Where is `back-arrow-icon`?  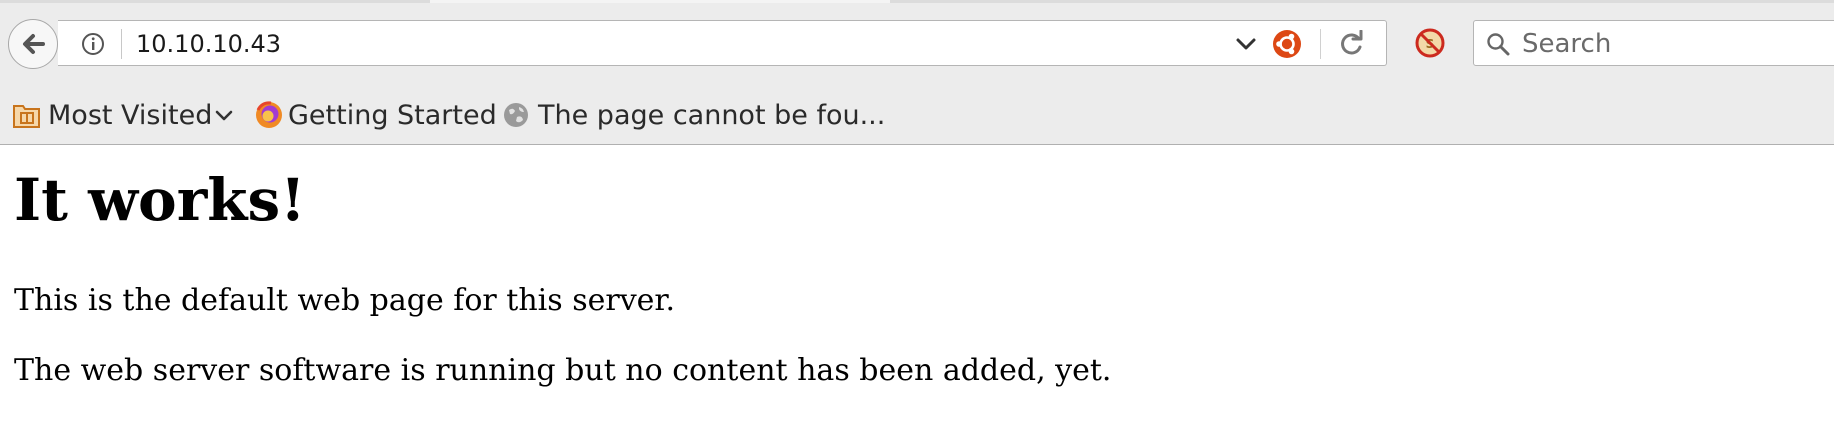 back-arrow-icon is located at coordinates (34, 44).